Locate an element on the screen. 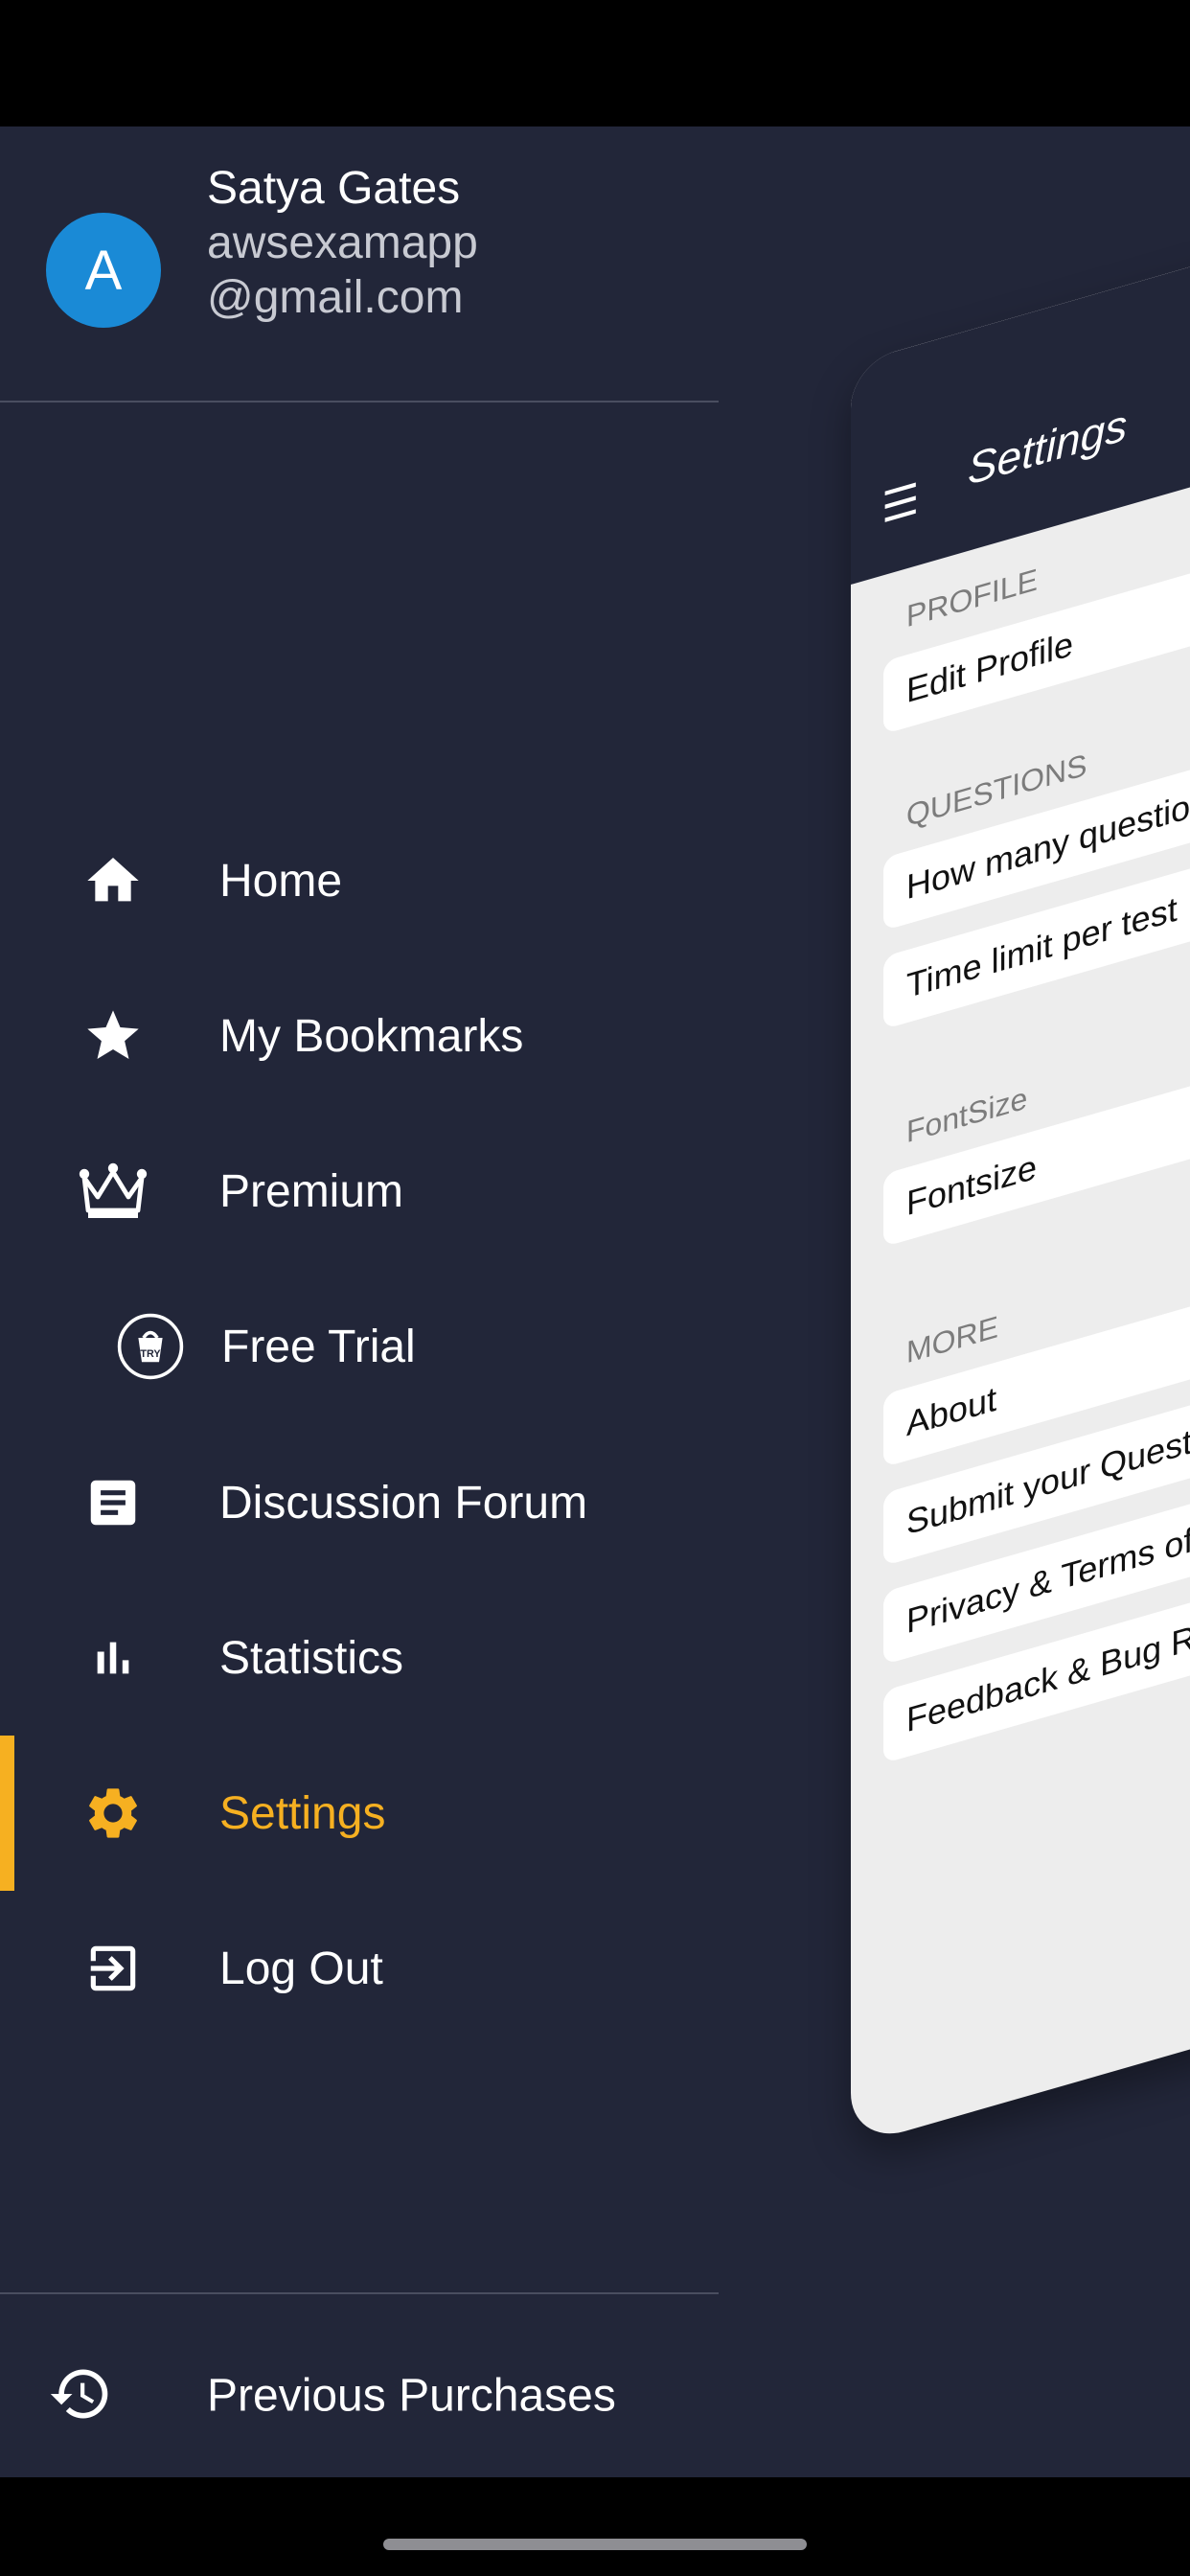  menu-item-logout: Log Out is located at coordinates (359, 1968).